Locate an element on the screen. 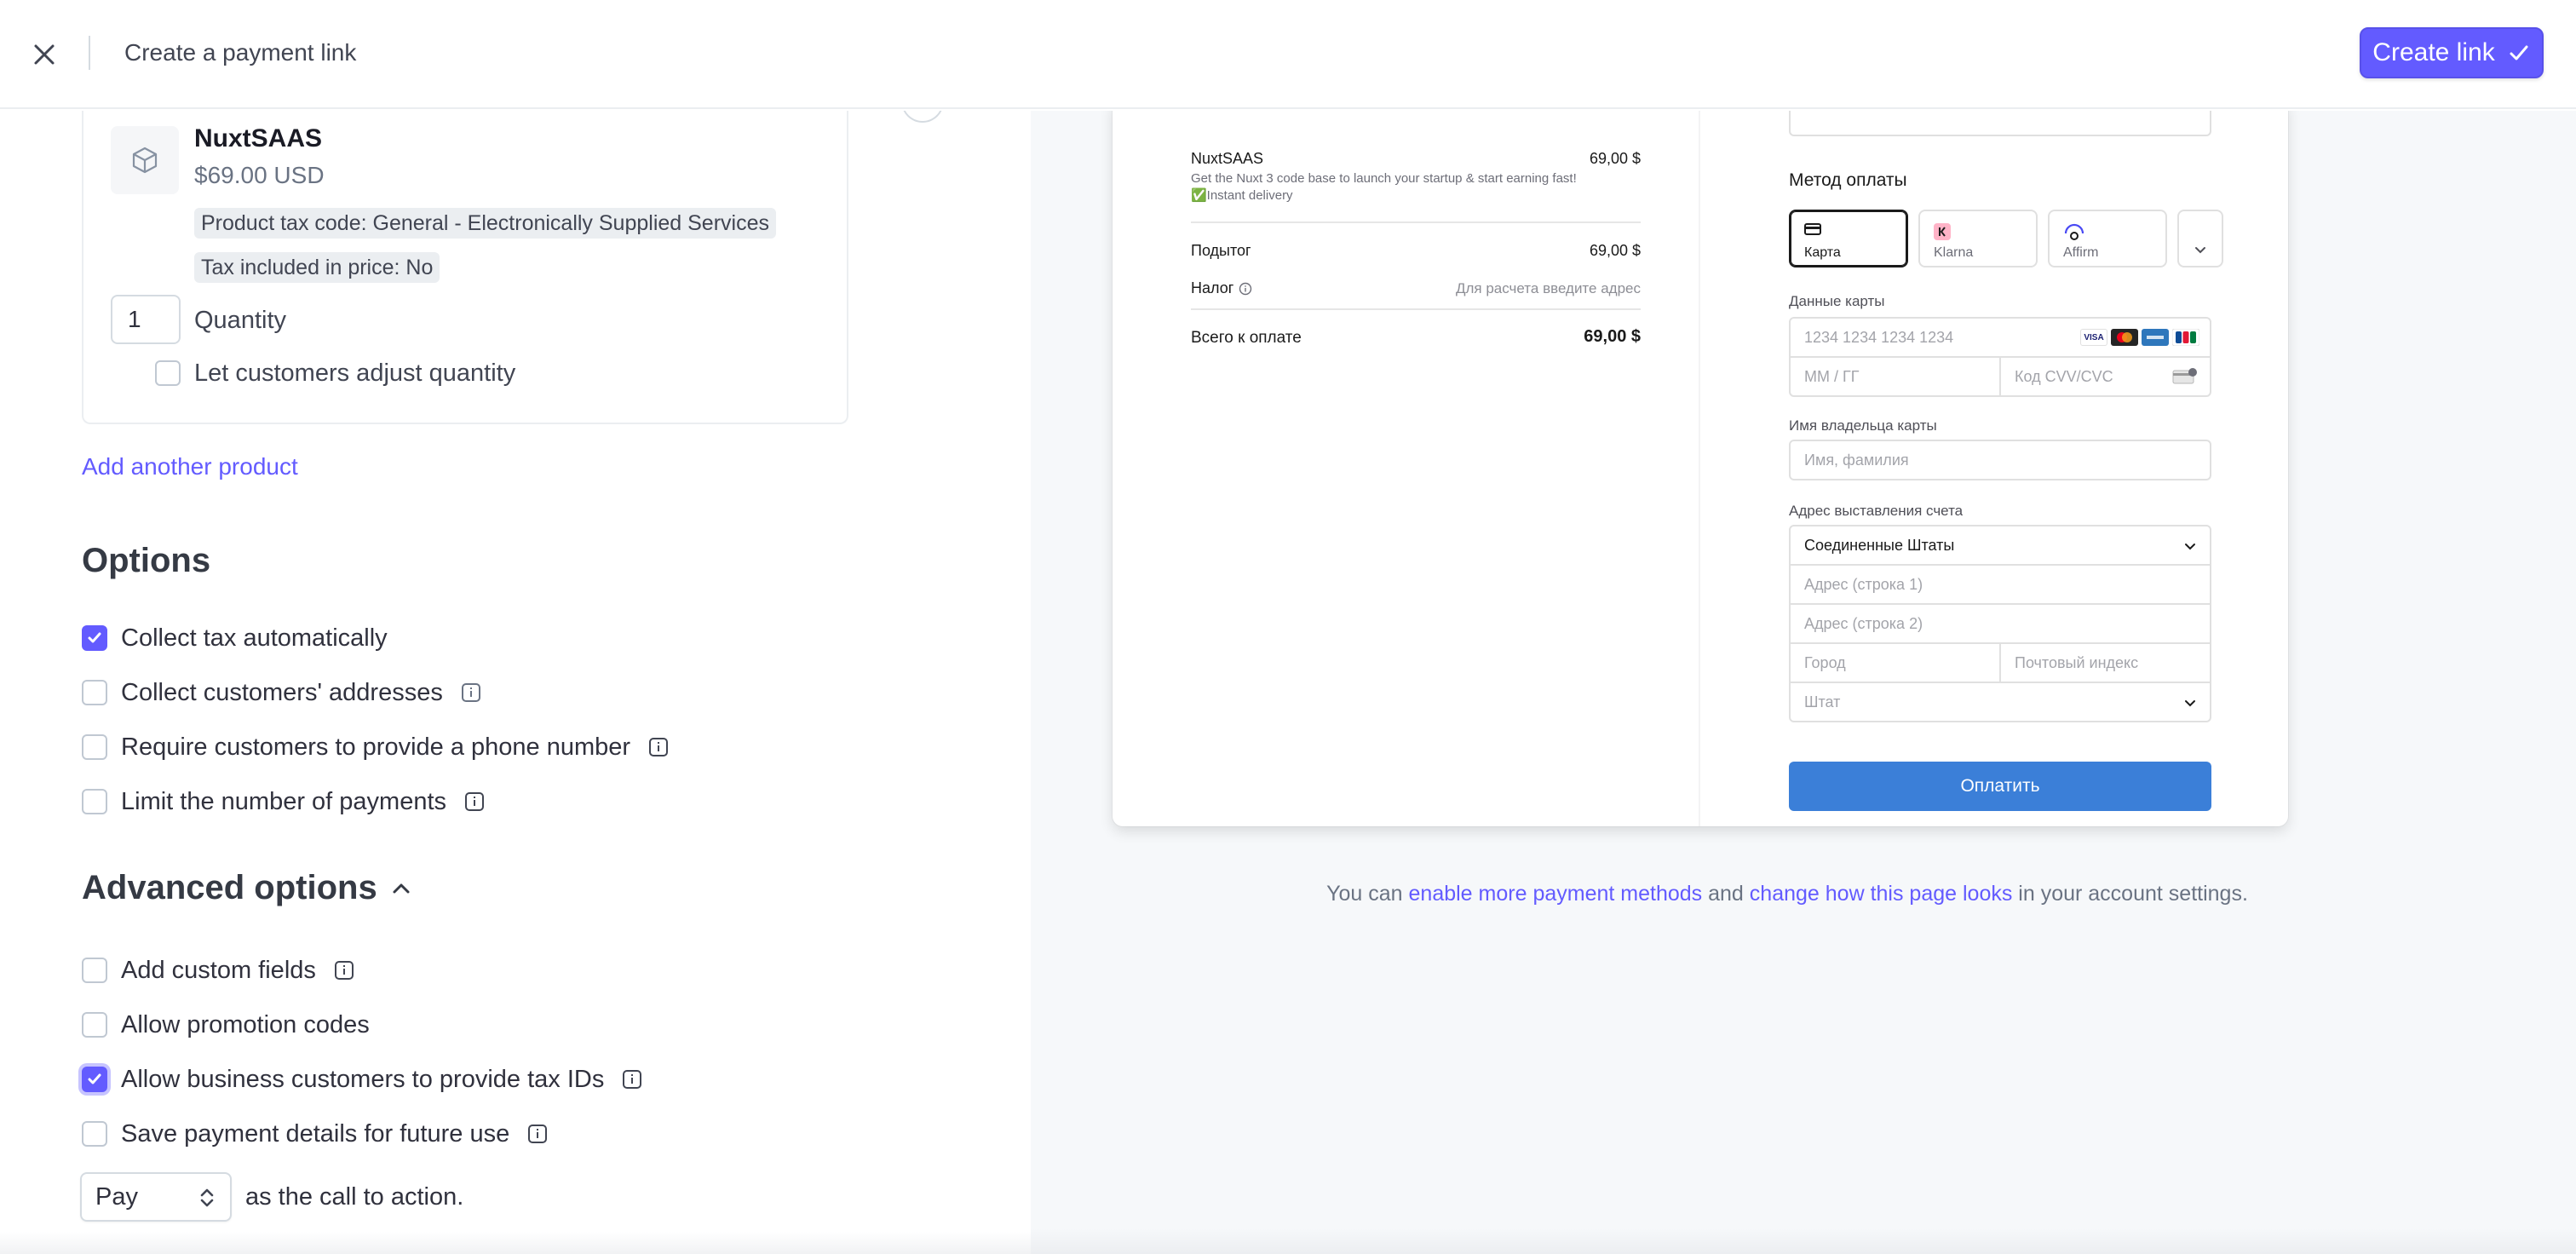 The image size is (2576, 1254). quantity-input: 1 is located at coordinates (146, 319).